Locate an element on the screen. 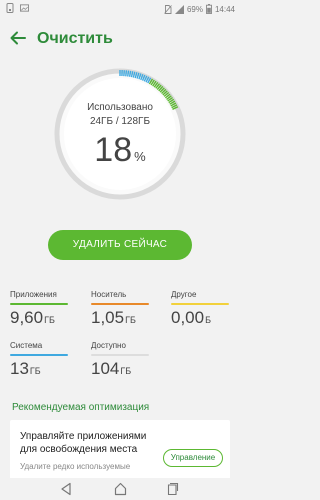 The image size is (320, 500). stat-system: Система 13ГБ is located at coordinates (40, 360).